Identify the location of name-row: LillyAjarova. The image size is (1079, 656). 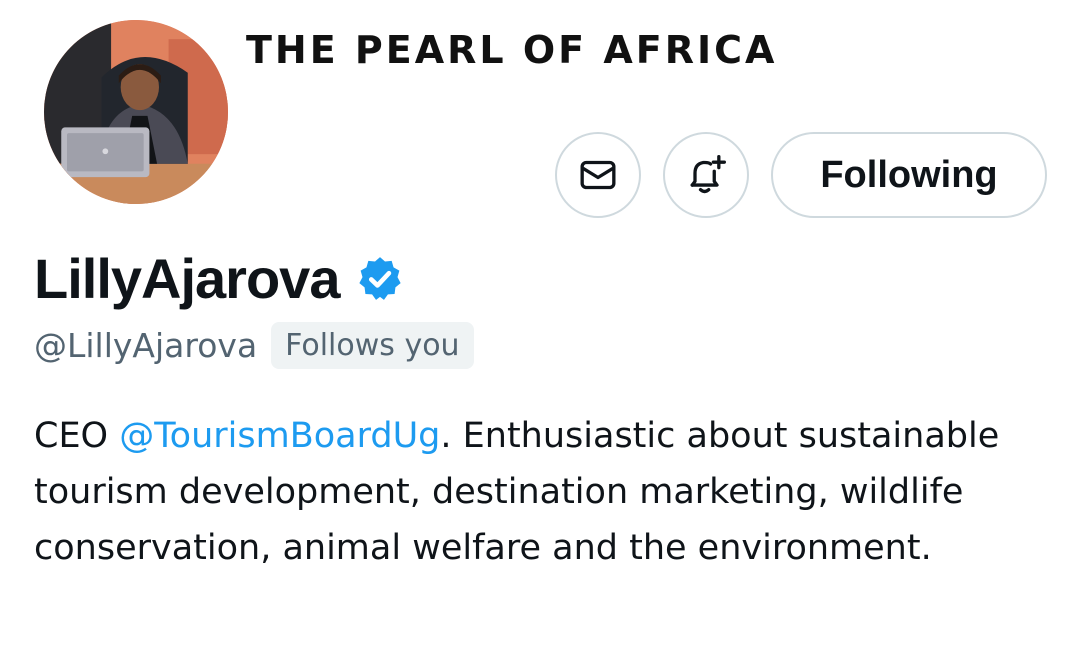
(219, 278).